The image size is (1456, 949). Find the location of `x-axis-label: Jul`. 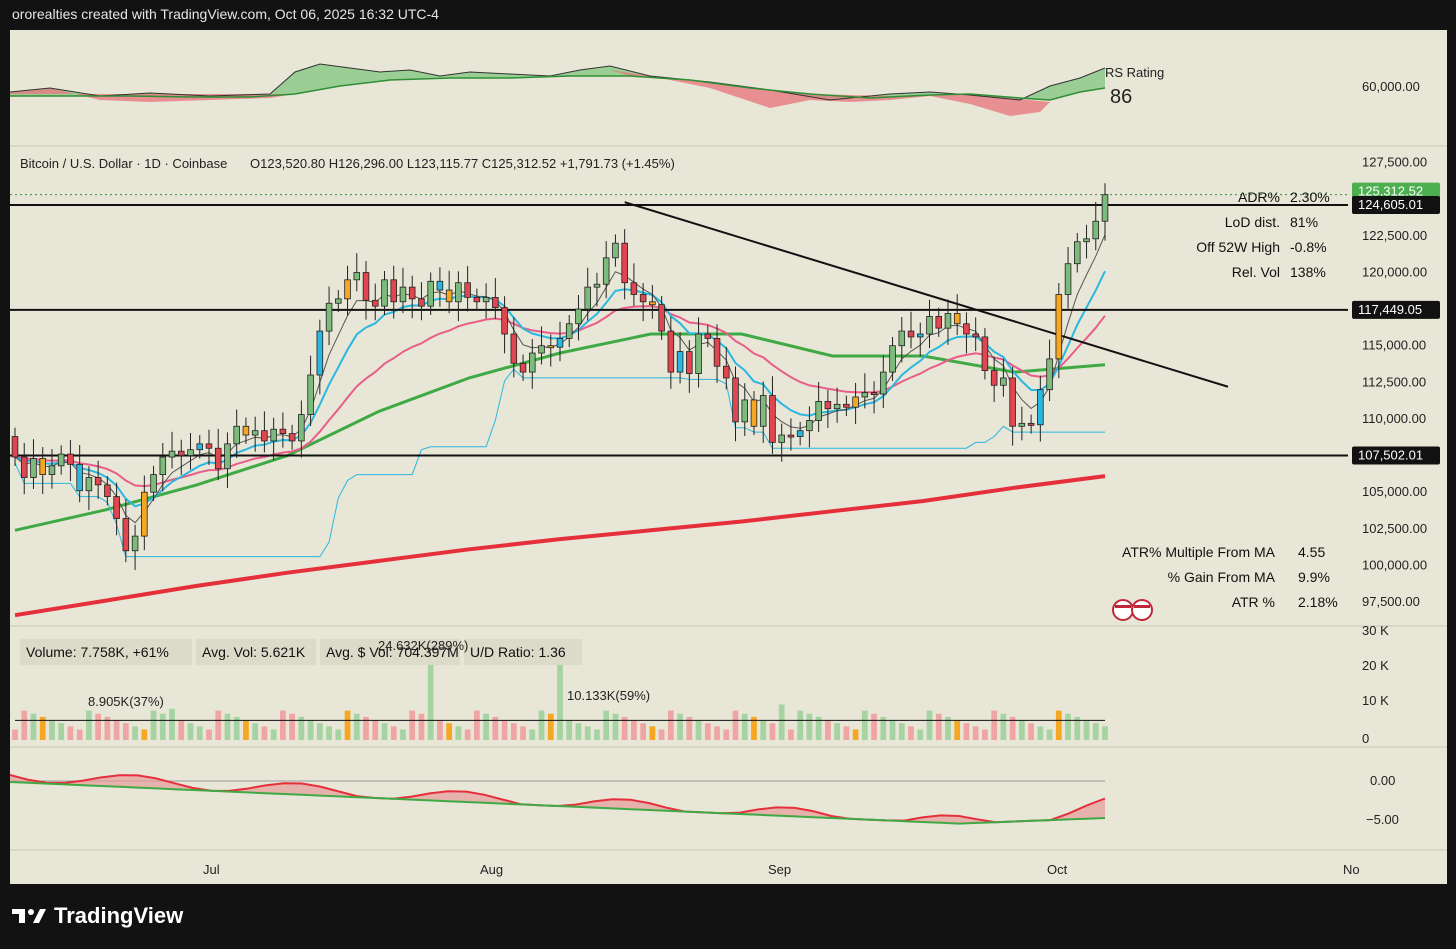

x-axis-label: Jul is located at coordinates (211, 869).